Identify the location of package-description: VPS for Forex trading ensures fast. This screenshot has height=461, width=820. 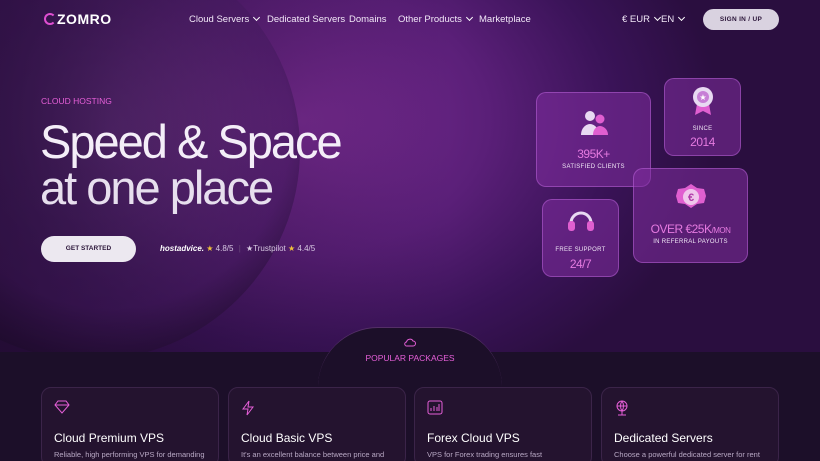
(485, 454).